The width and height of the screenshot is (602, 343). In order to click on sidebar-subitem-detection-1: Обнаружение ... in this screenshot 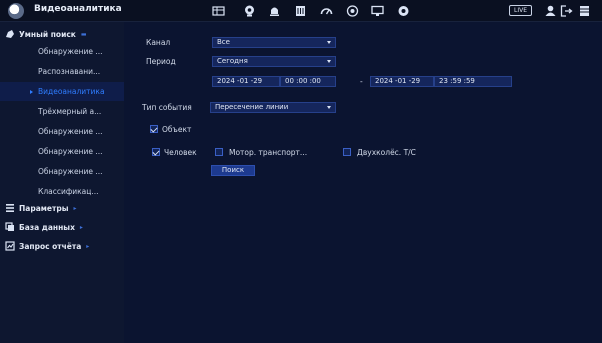, I will do `click(62, 51)`.